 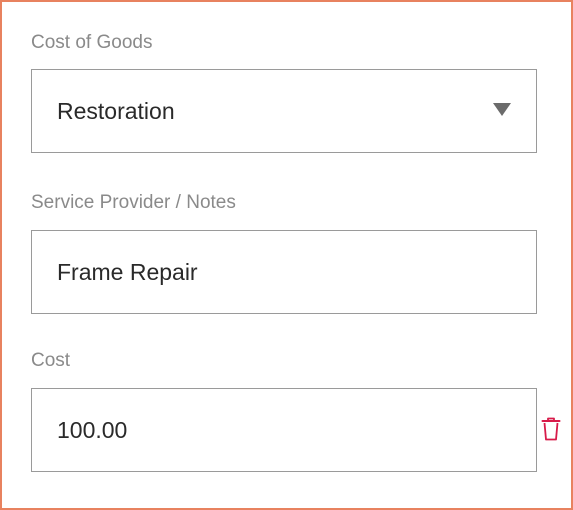 What do you see at coordinates (51, 360) in the screenshot?
I see `cost-label: Cost` at bounding box center [51, 360].